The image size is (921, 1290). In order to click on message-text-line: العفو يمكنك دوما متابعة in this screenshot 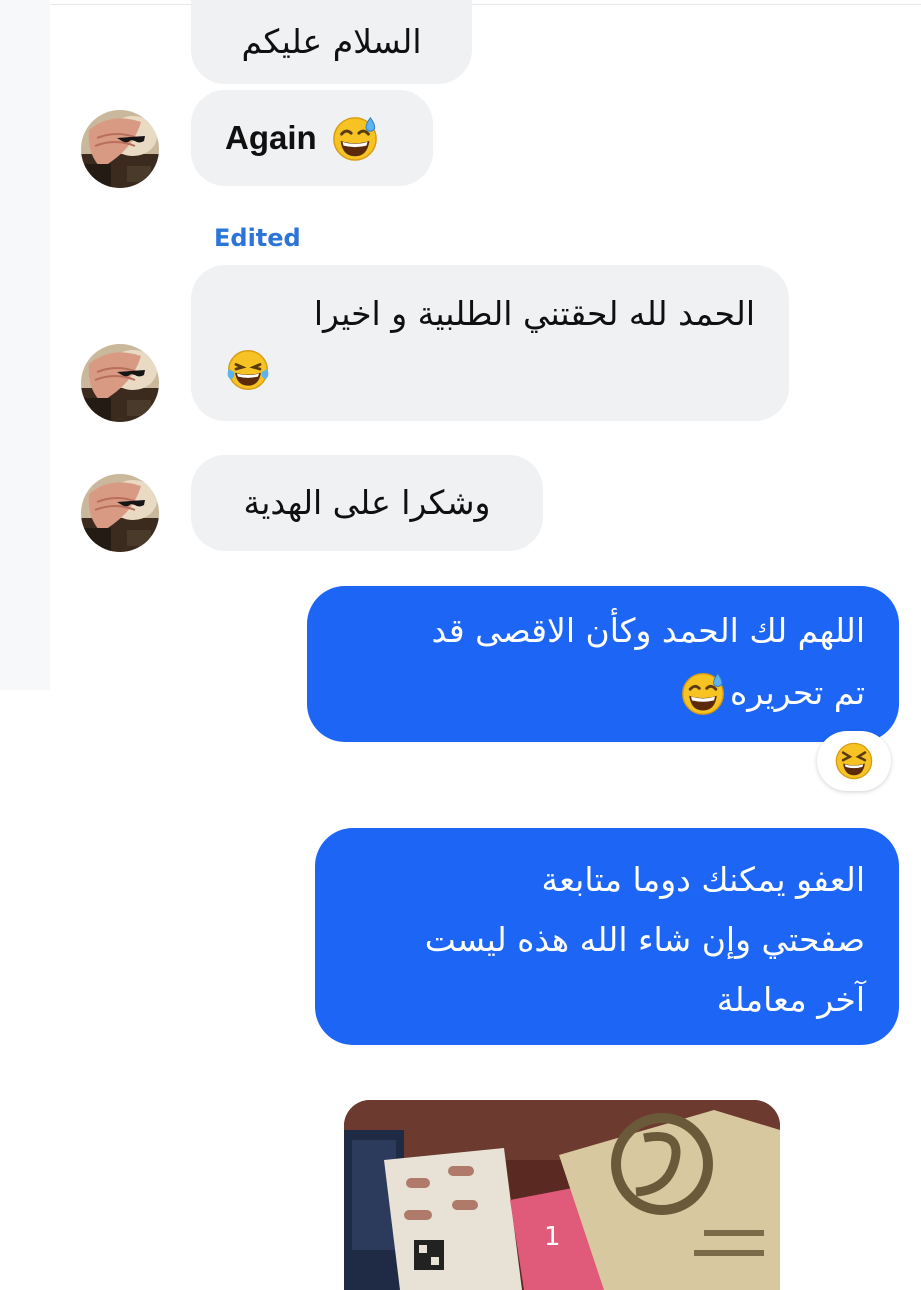, I will do `click(703, 879)`.